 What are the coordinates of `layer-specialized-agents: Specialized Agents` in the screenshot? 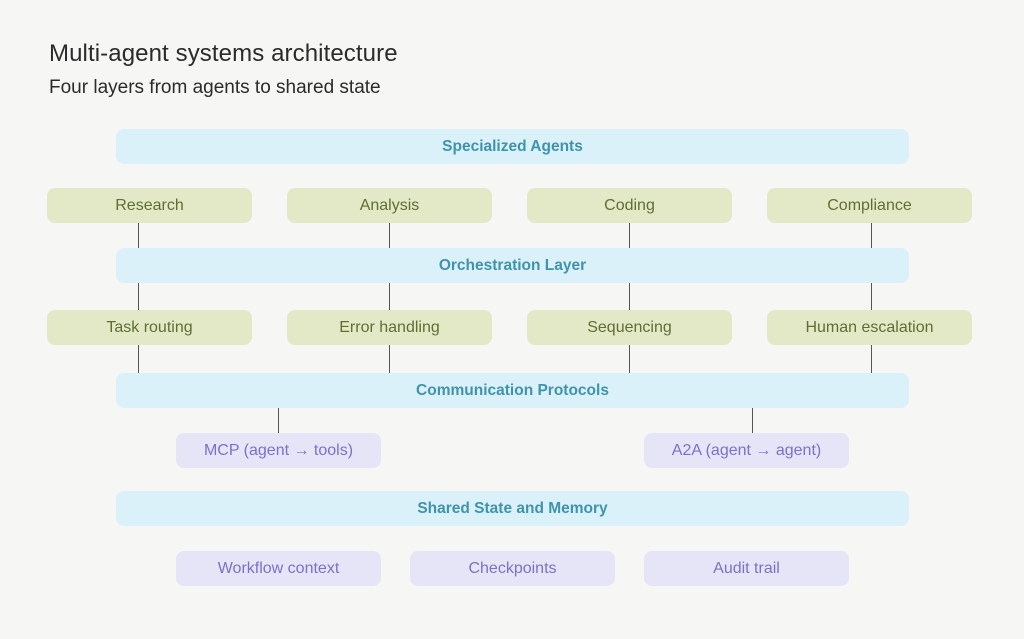 It's located at (512, 146).